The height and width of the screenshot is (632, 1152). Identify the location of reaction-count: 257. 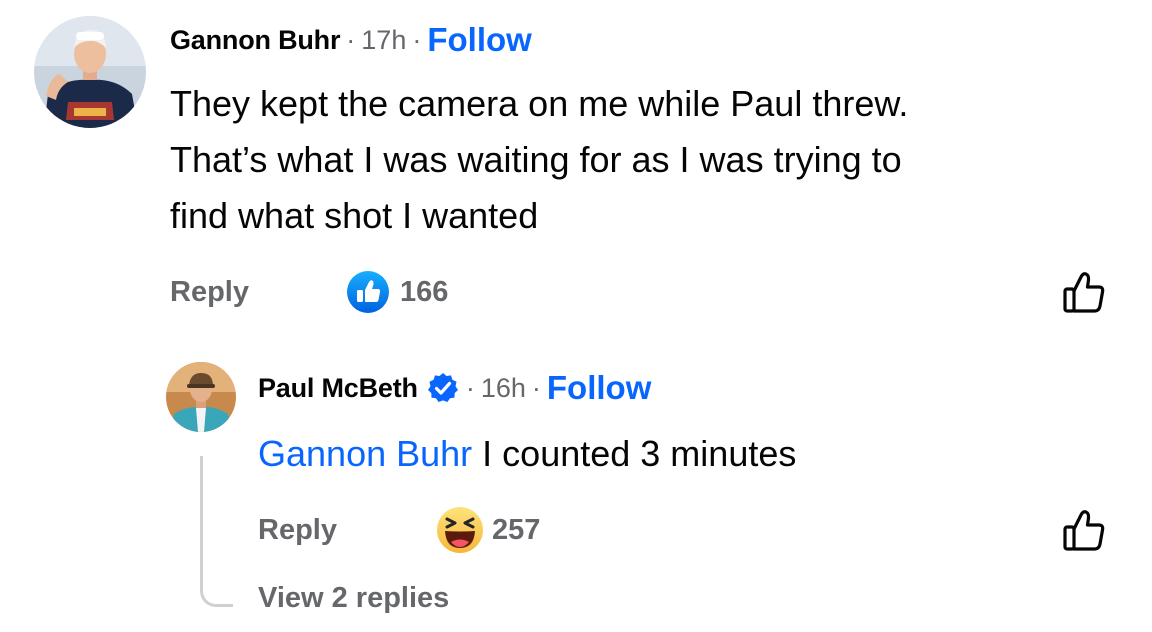
(516, 529).